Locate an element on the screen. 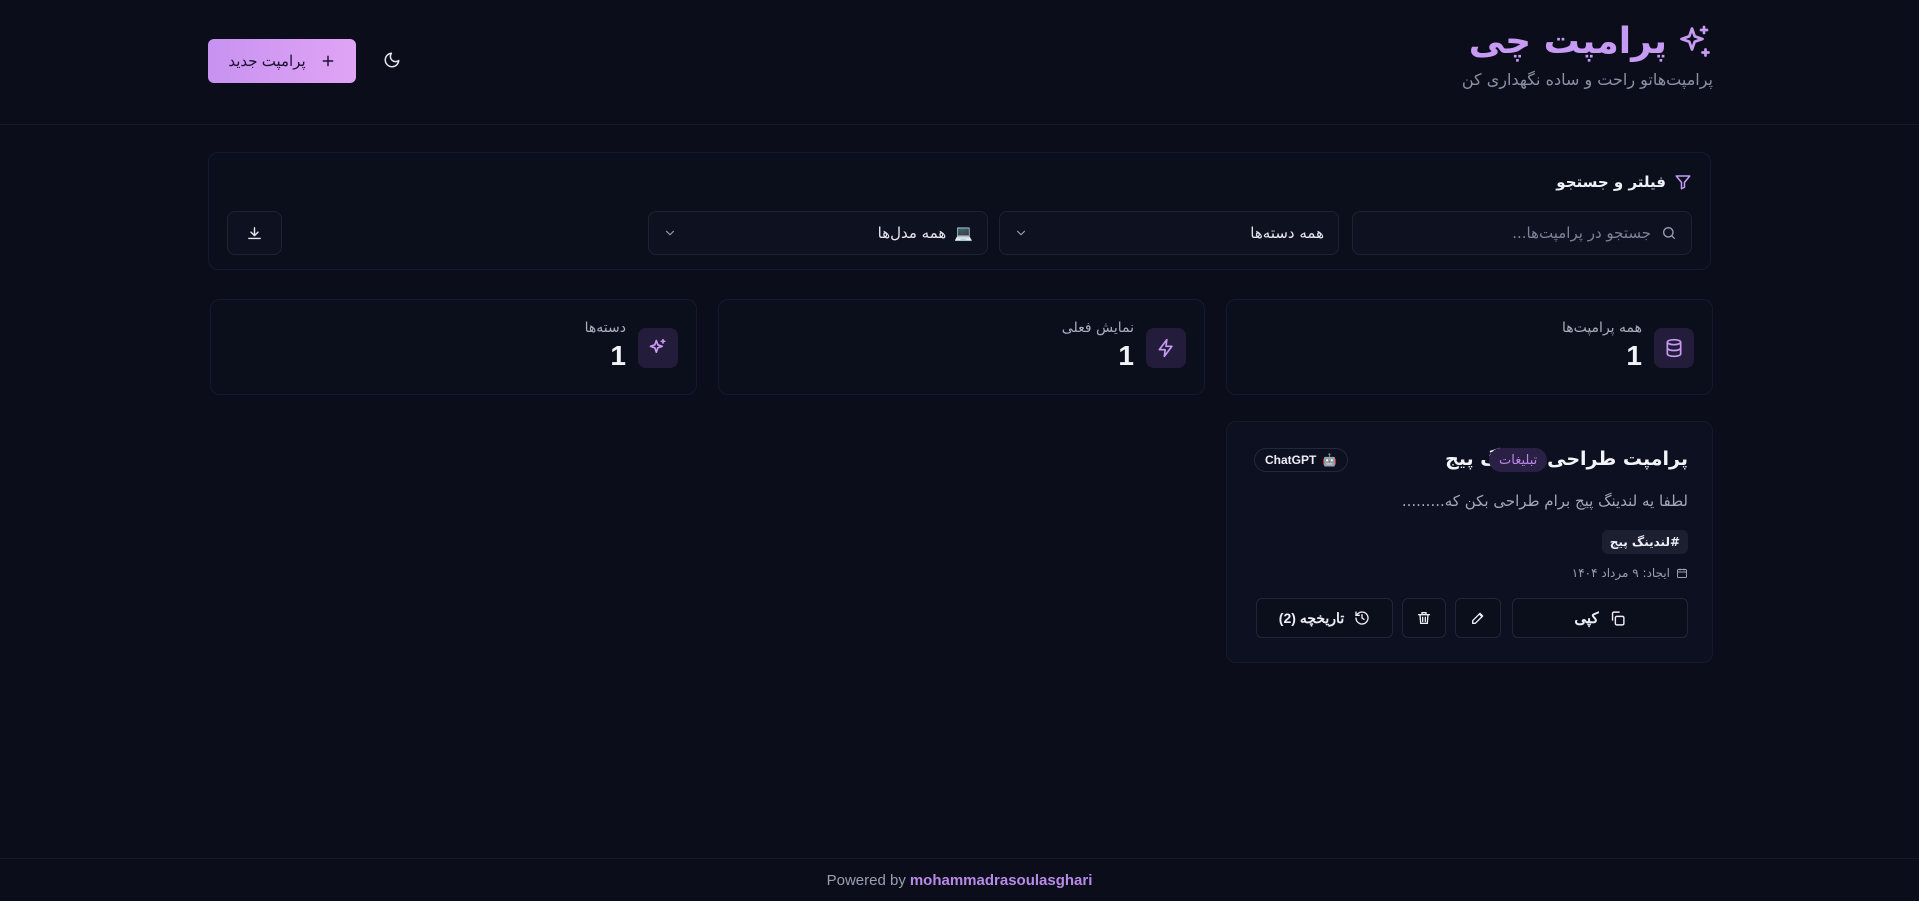 Image resolution: width=1919 pixels, height=901 pixels. filter-title: فیلتر و جستجو is located at coordinates (1624, 182).